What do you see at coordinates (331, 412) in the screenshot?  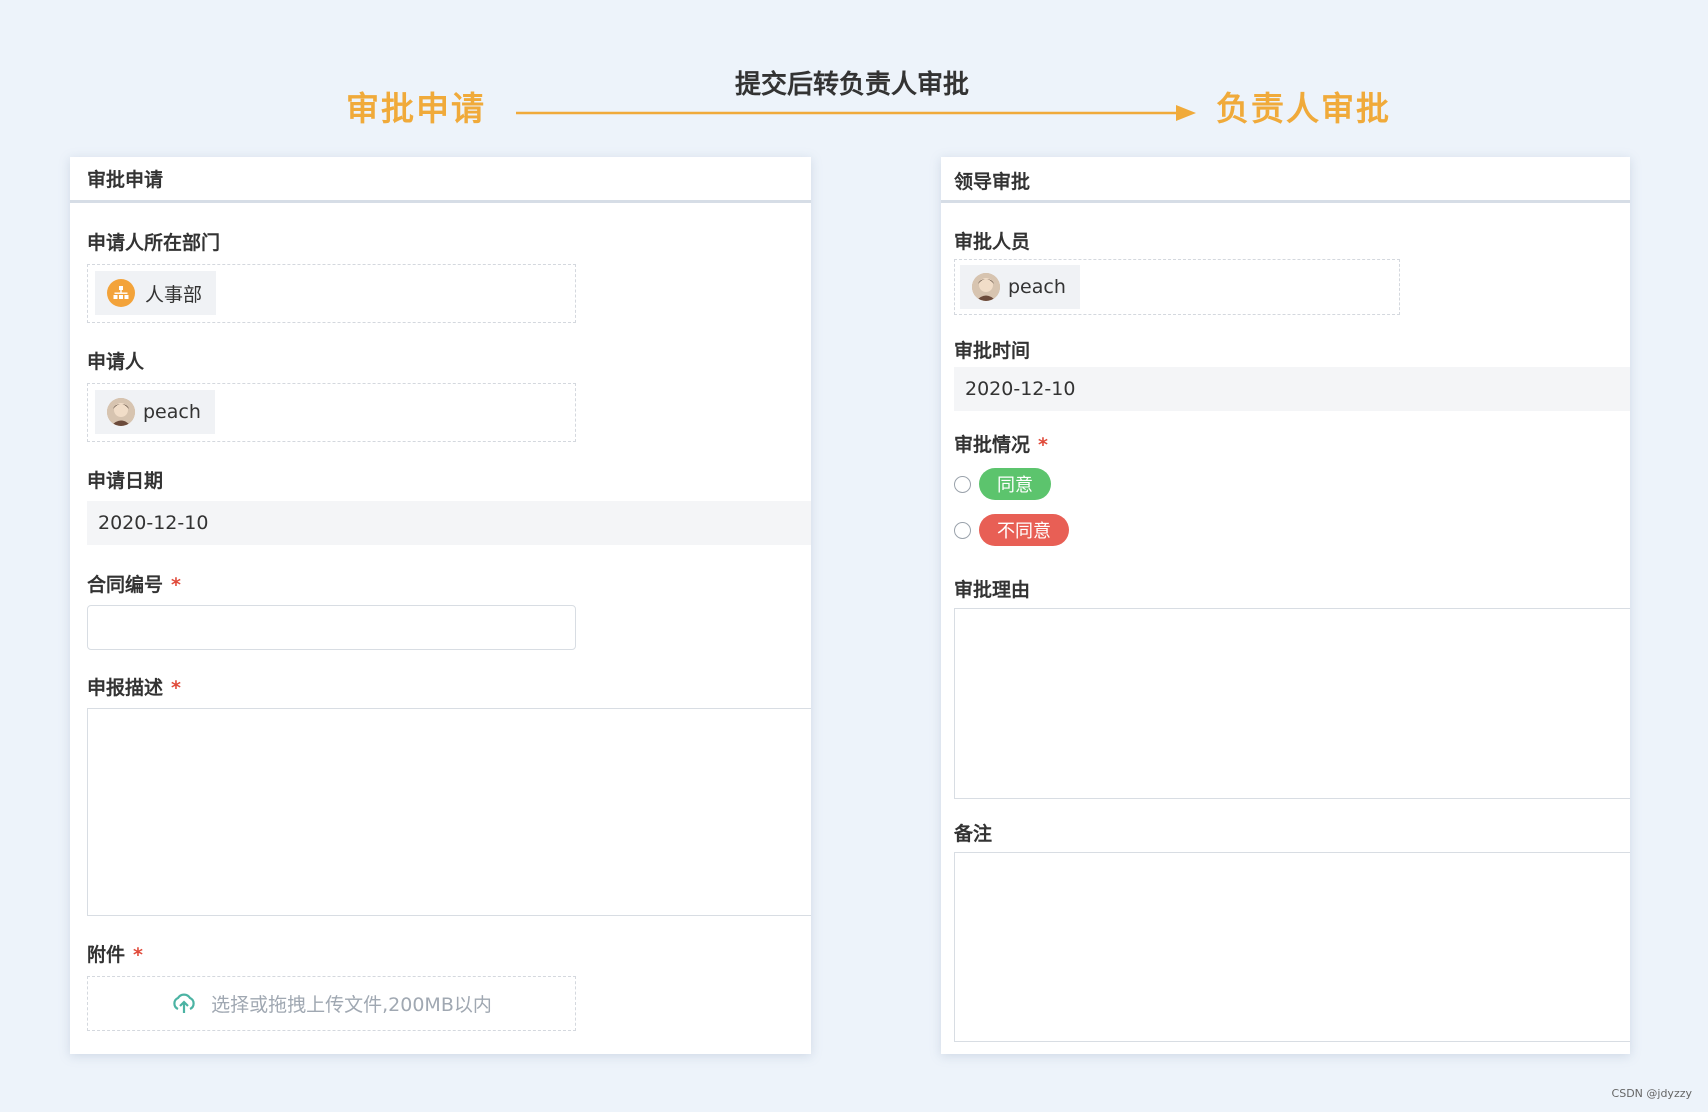 I see `applicant-field: peach` at bounding box center [331, 412].